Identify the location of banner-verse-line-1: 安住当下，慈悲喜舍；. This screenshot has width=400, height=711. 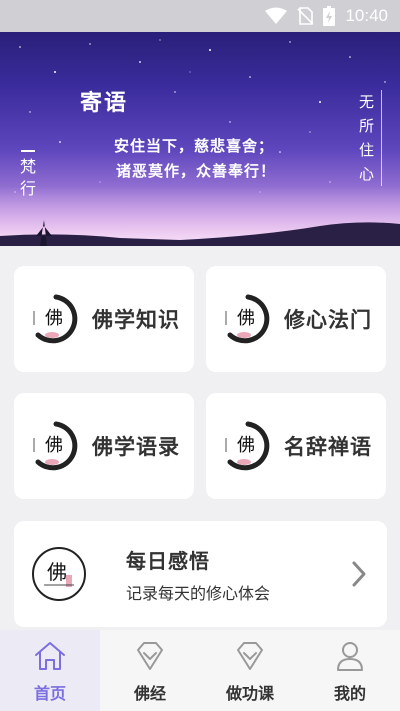
(194, 146).